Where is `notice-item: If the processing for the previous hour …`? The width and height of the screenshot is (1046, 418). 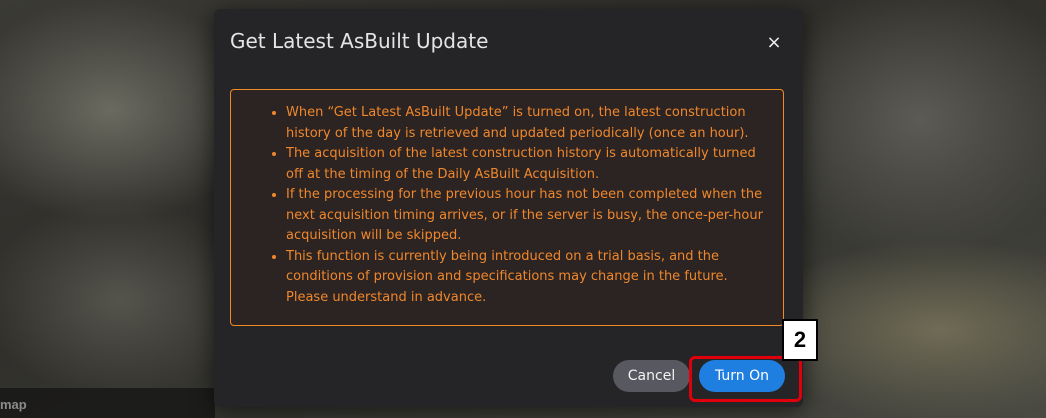
notice-item: If the processing for the previous hour … is located at coordinates (524, 216).